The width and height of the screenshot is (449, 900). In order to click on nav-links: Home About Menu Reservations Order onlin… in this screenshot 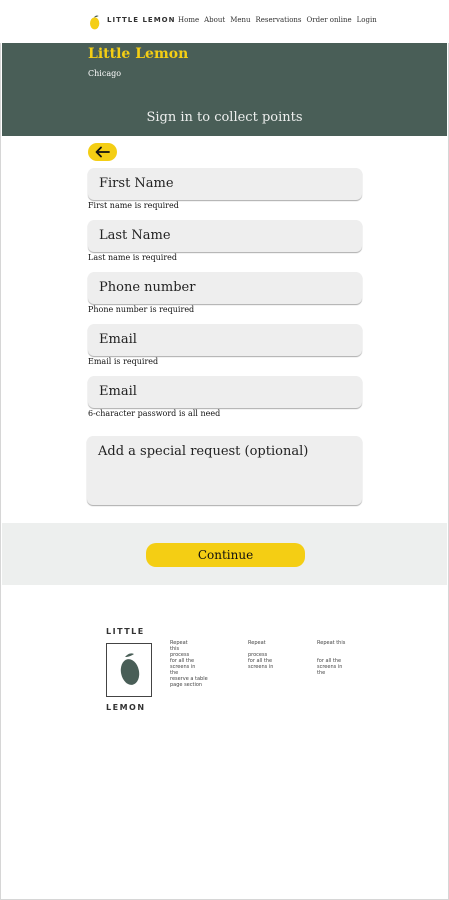, I will do `click(277, 20)`.